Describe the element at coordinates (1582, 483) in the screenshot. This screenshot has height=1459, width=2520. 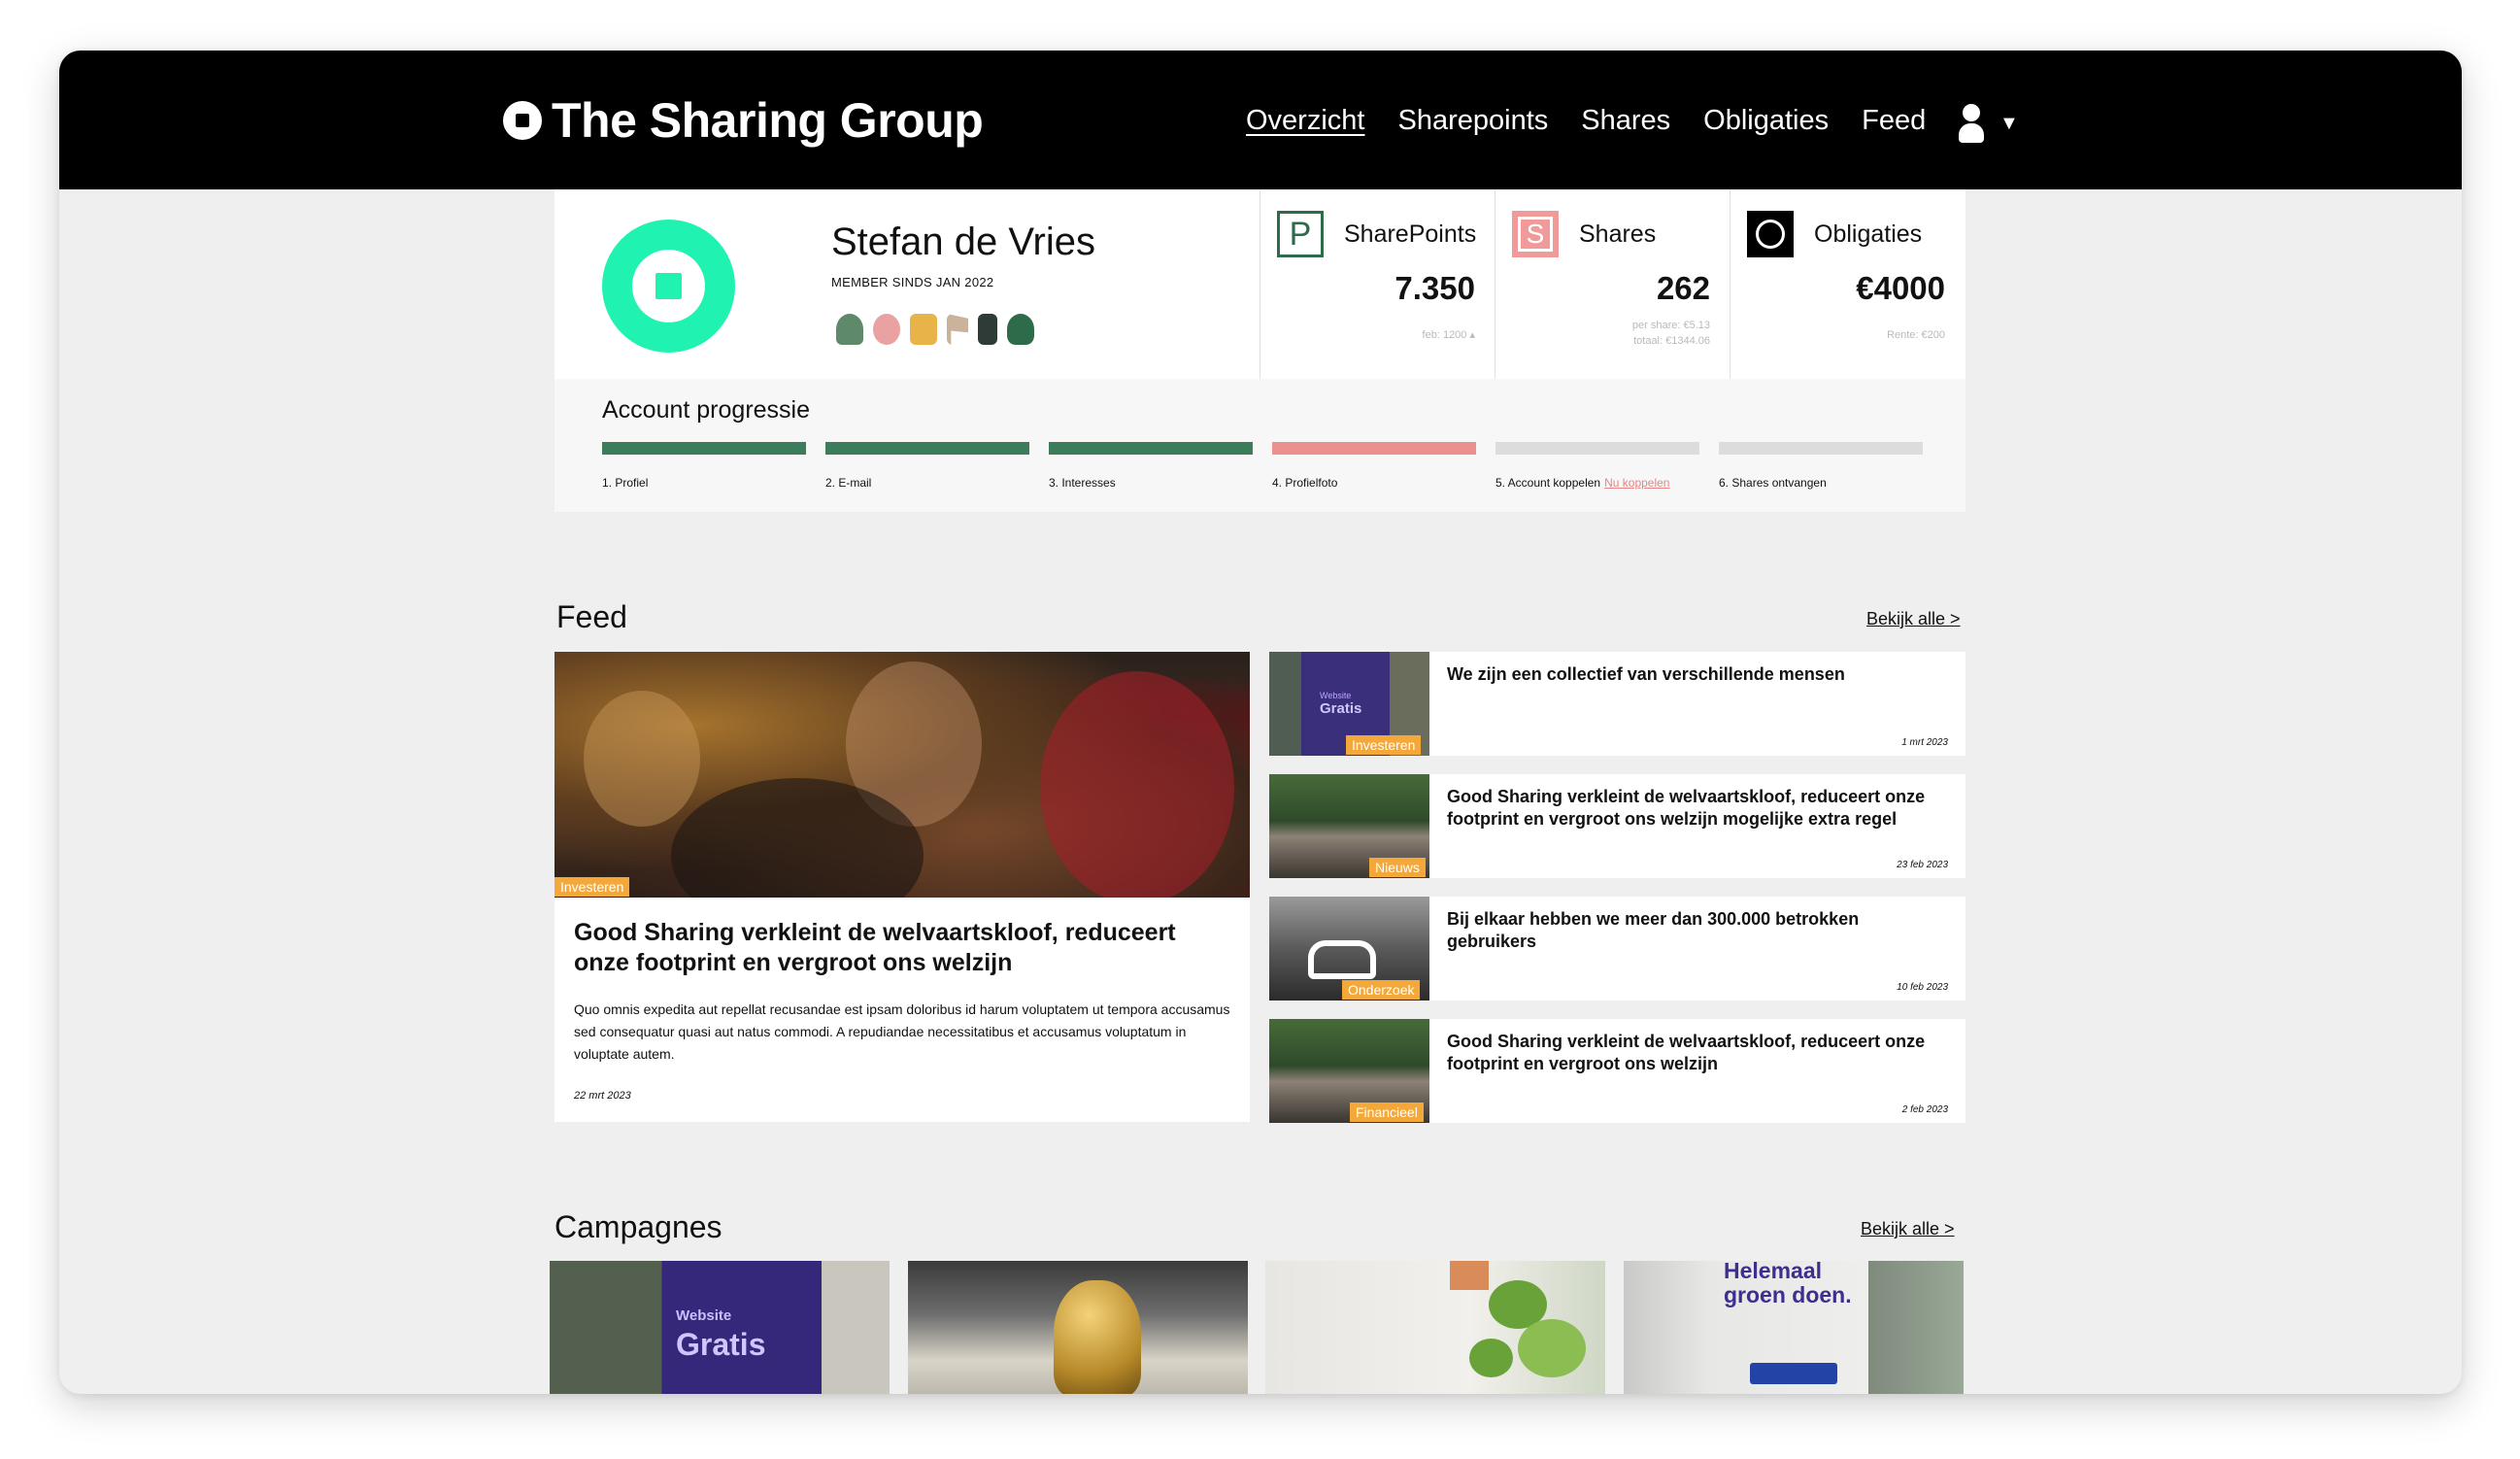
I see `step-label: 5. Account koppelen Nu koppelen` at that location.